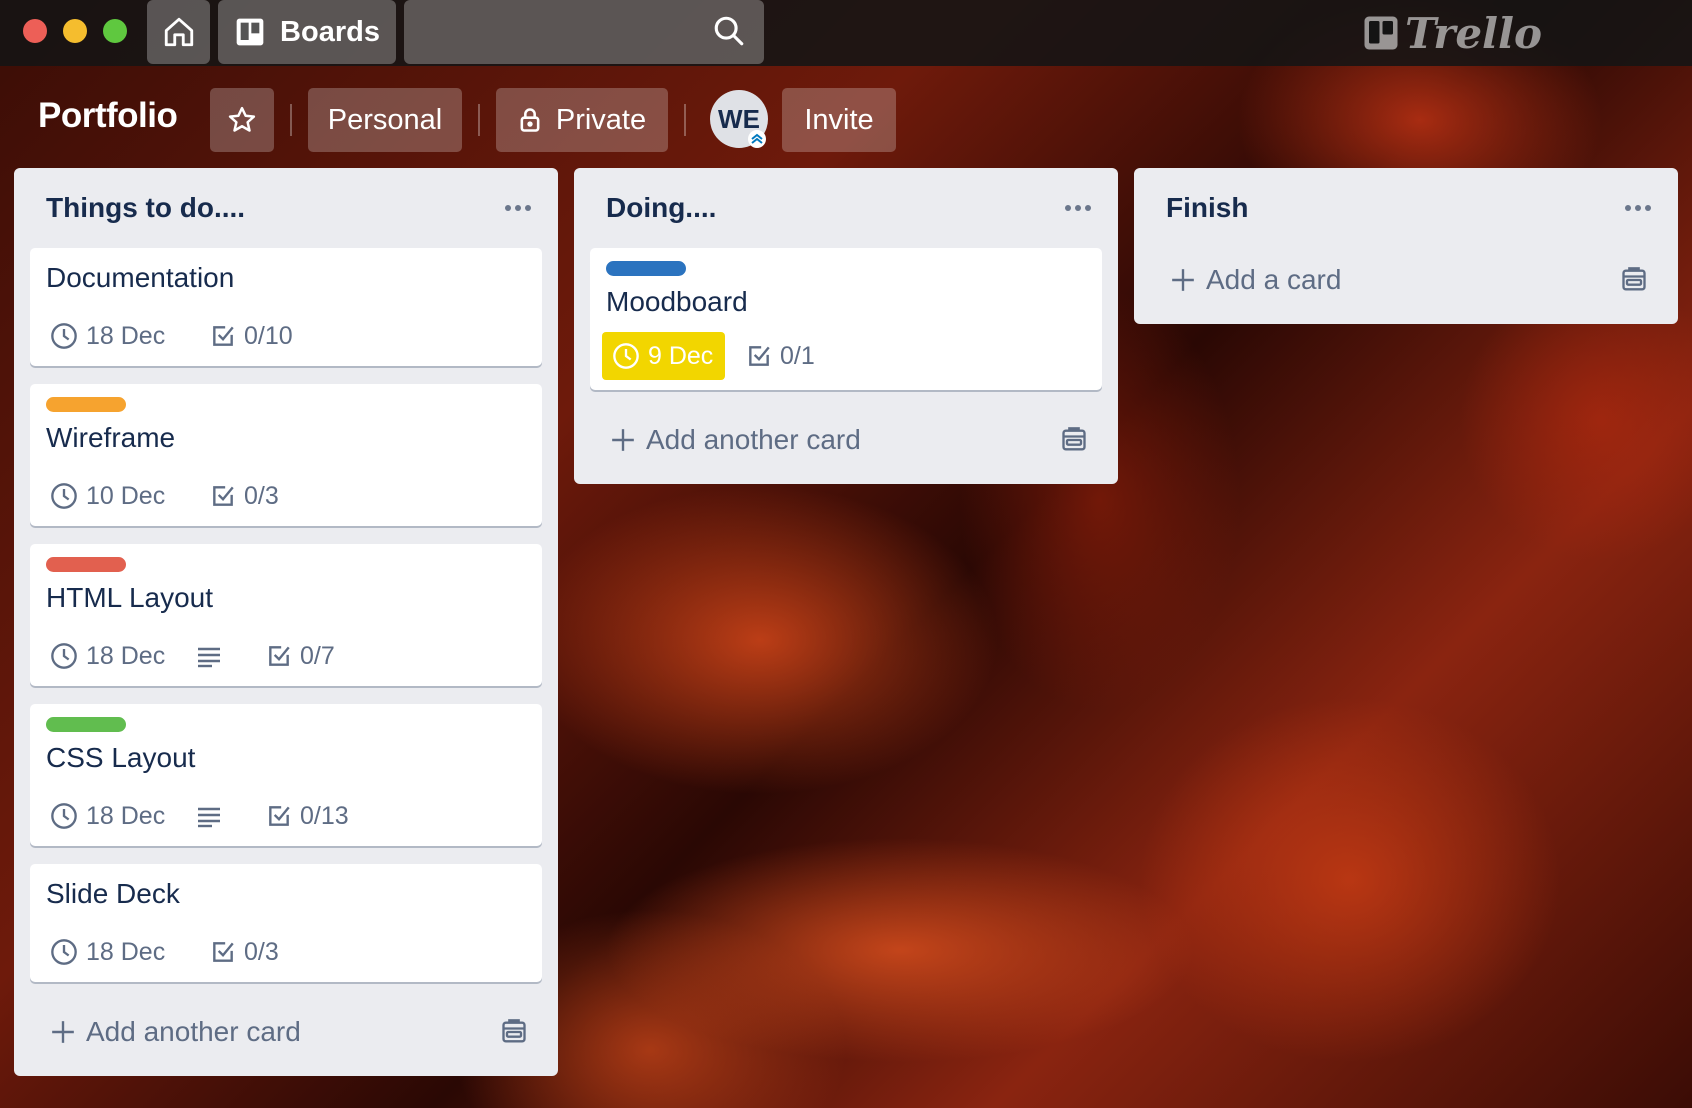  Describe the element at coordinates (86, 724) in the screenshot. I see `card-label-green` at that location.